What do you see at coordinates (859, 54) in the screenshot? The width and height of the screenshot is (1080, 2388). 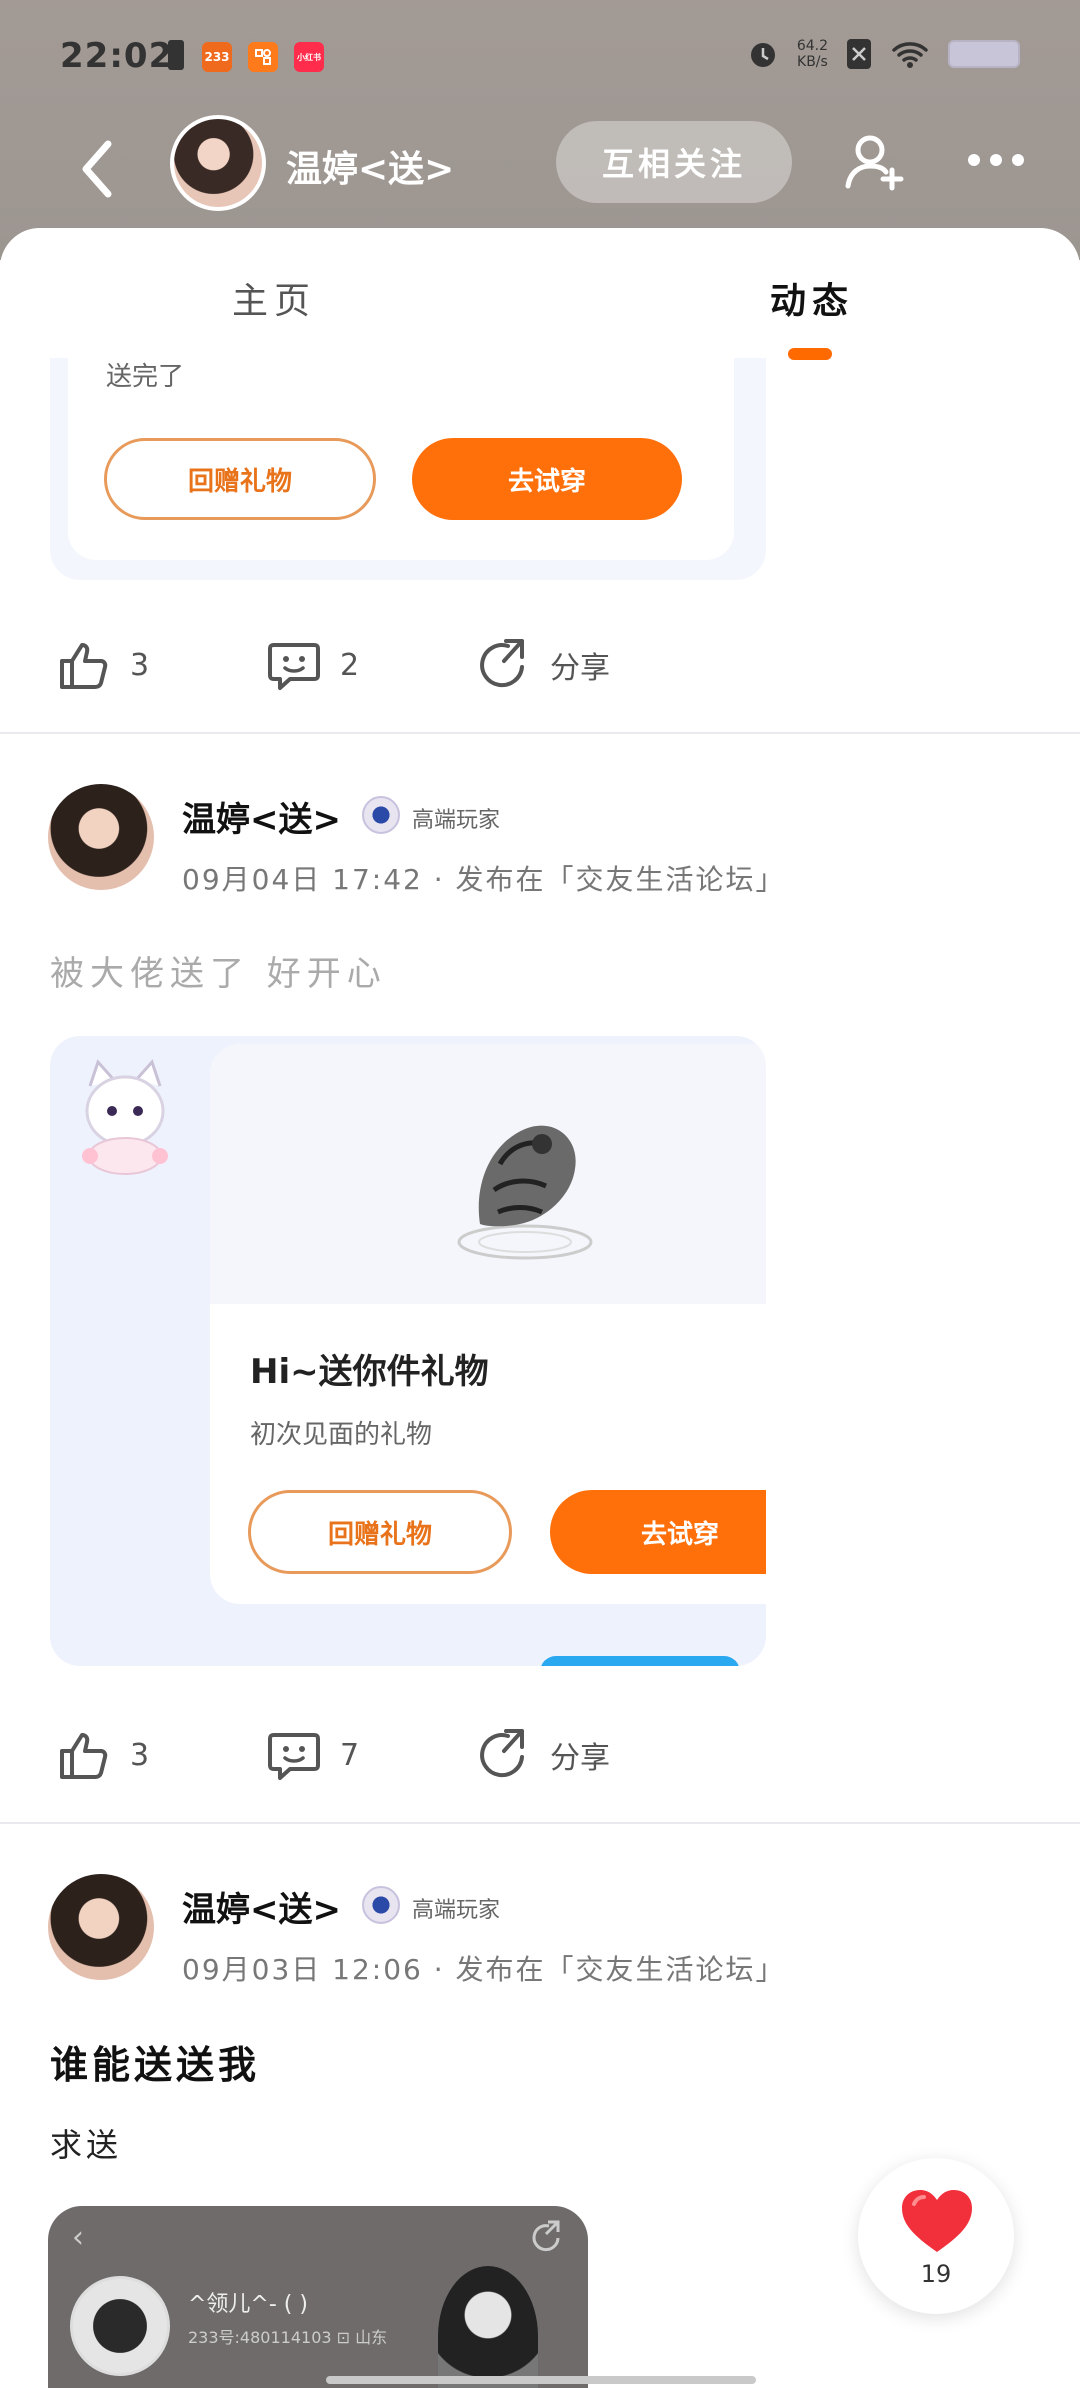 I see `nosim-icon` at bounding box center [859, 54].